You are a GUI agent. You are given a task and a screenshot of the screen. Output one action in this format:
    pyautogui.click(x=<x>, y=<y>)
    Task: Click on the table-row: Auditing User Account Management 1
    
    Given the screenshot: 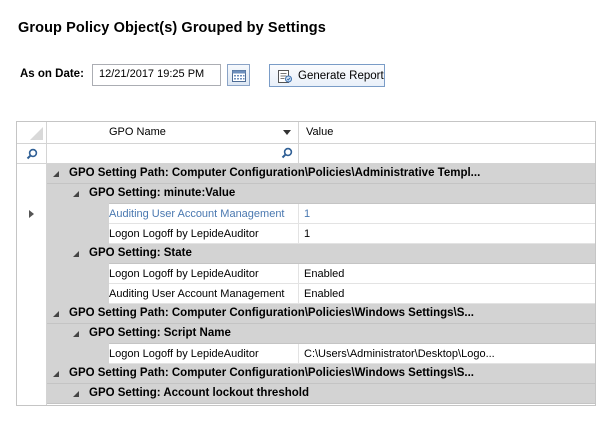 What is the action you would take?
    pyautogui.click(x=321, y=213)
    